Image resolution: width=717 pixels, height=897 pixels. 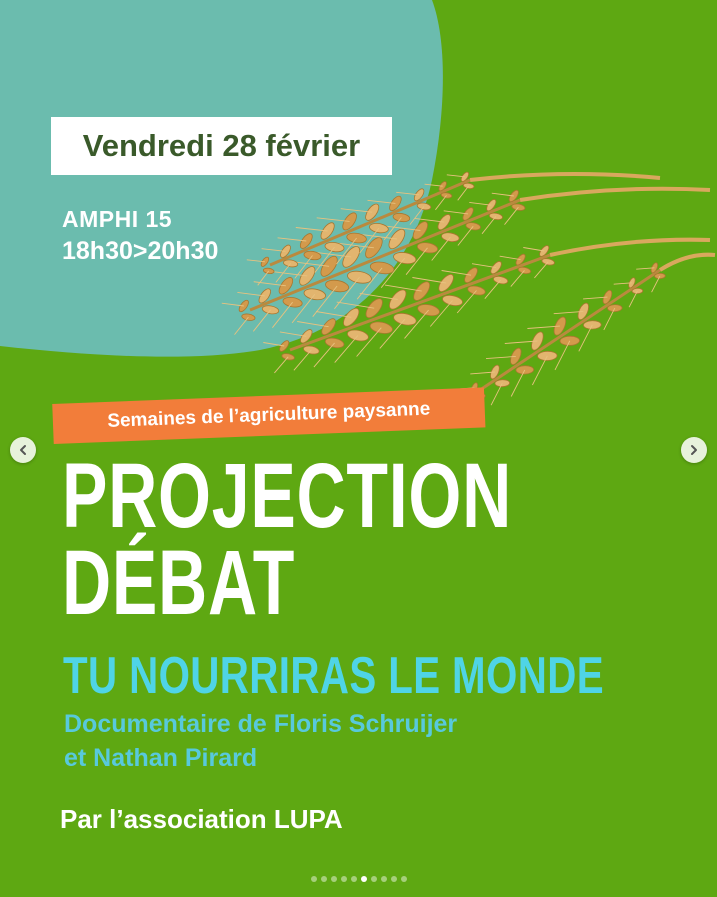 I want to click on headline-debat: DÉBAT, so click(x=179, y=583).